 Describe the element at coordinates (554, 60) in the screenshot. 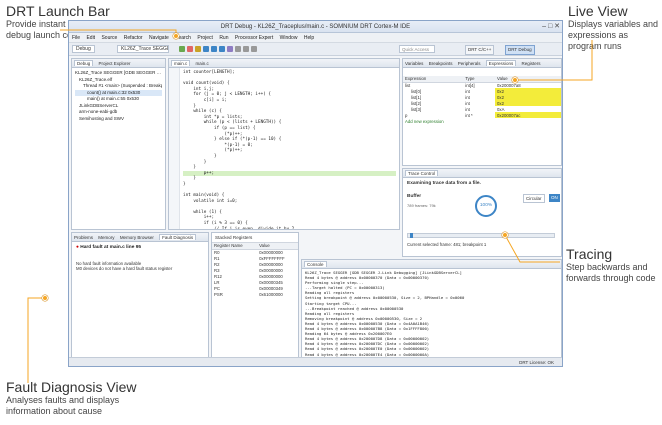

I see `live-view-leader-line` at that location.